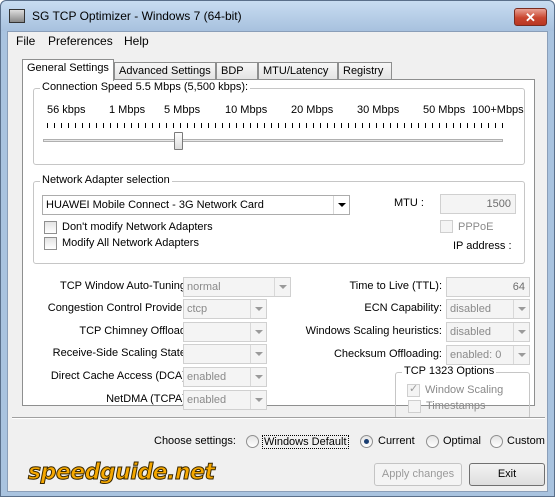 The image size is (555, 497). I want to click on radio-windows-default-label: Windows Default, so click(305, 442).